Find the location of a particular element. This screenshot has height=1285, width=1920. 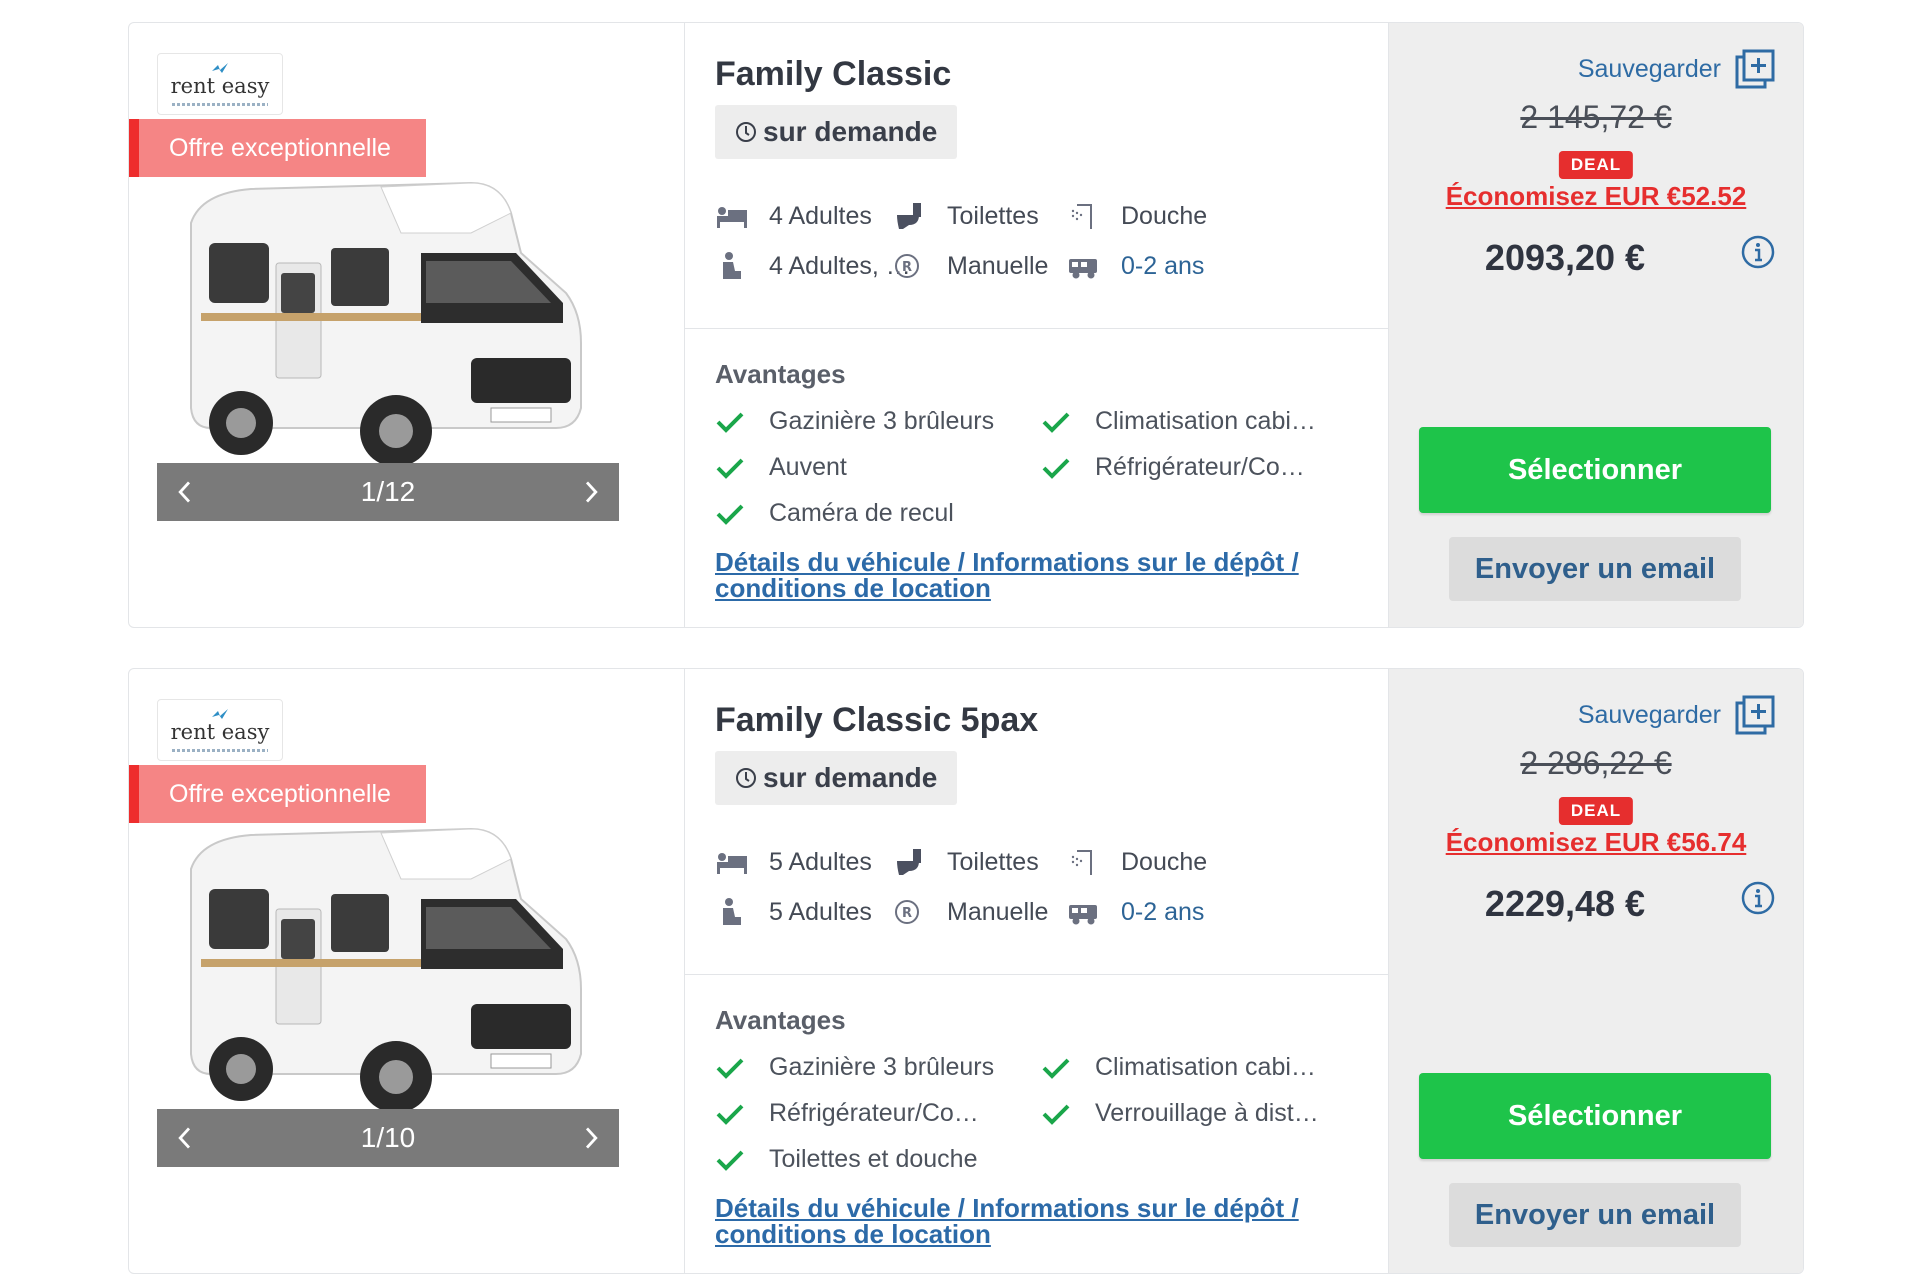

feature-sleeps: 4 Adultes is located at coordinates (793, 216).